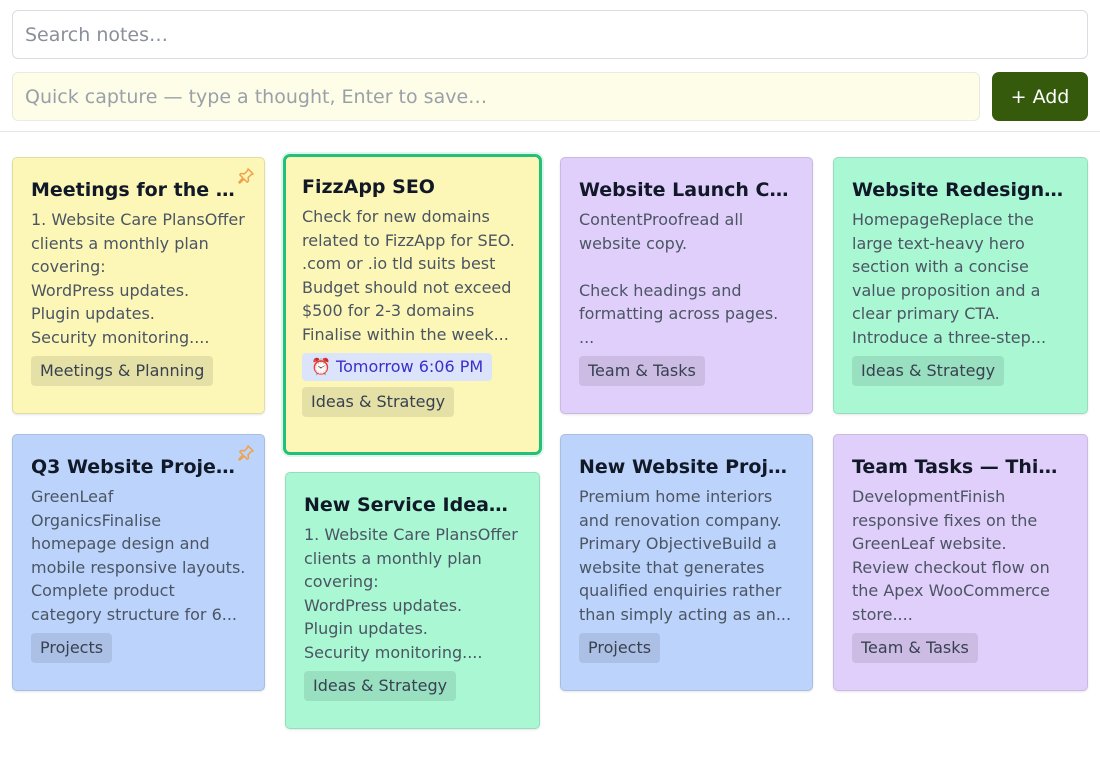 This screenshot has width=1100, height=771. What do you see at coordinates (1040, 96) in the screenshot?
I see `add-note-button: + Add` at bounding box center [1040, 96].